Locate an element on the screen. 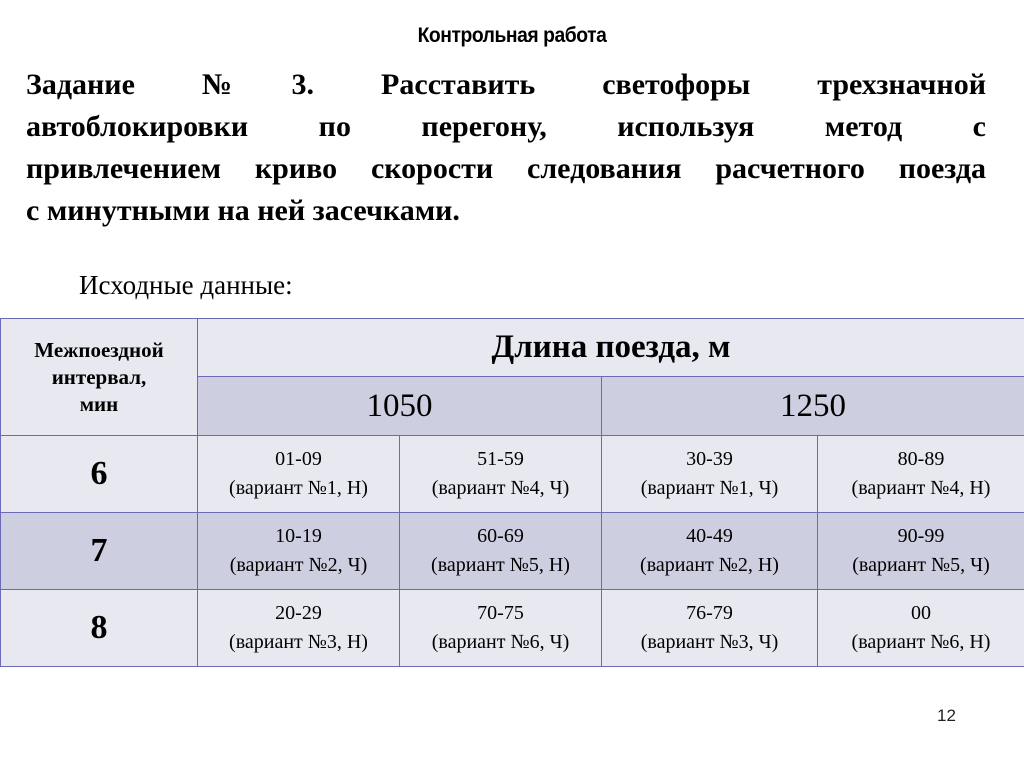 This screenshot has height=768, width=1024. variant-cell: 20-29 (вариант №3, Н) is located at coordinates (298, 628).